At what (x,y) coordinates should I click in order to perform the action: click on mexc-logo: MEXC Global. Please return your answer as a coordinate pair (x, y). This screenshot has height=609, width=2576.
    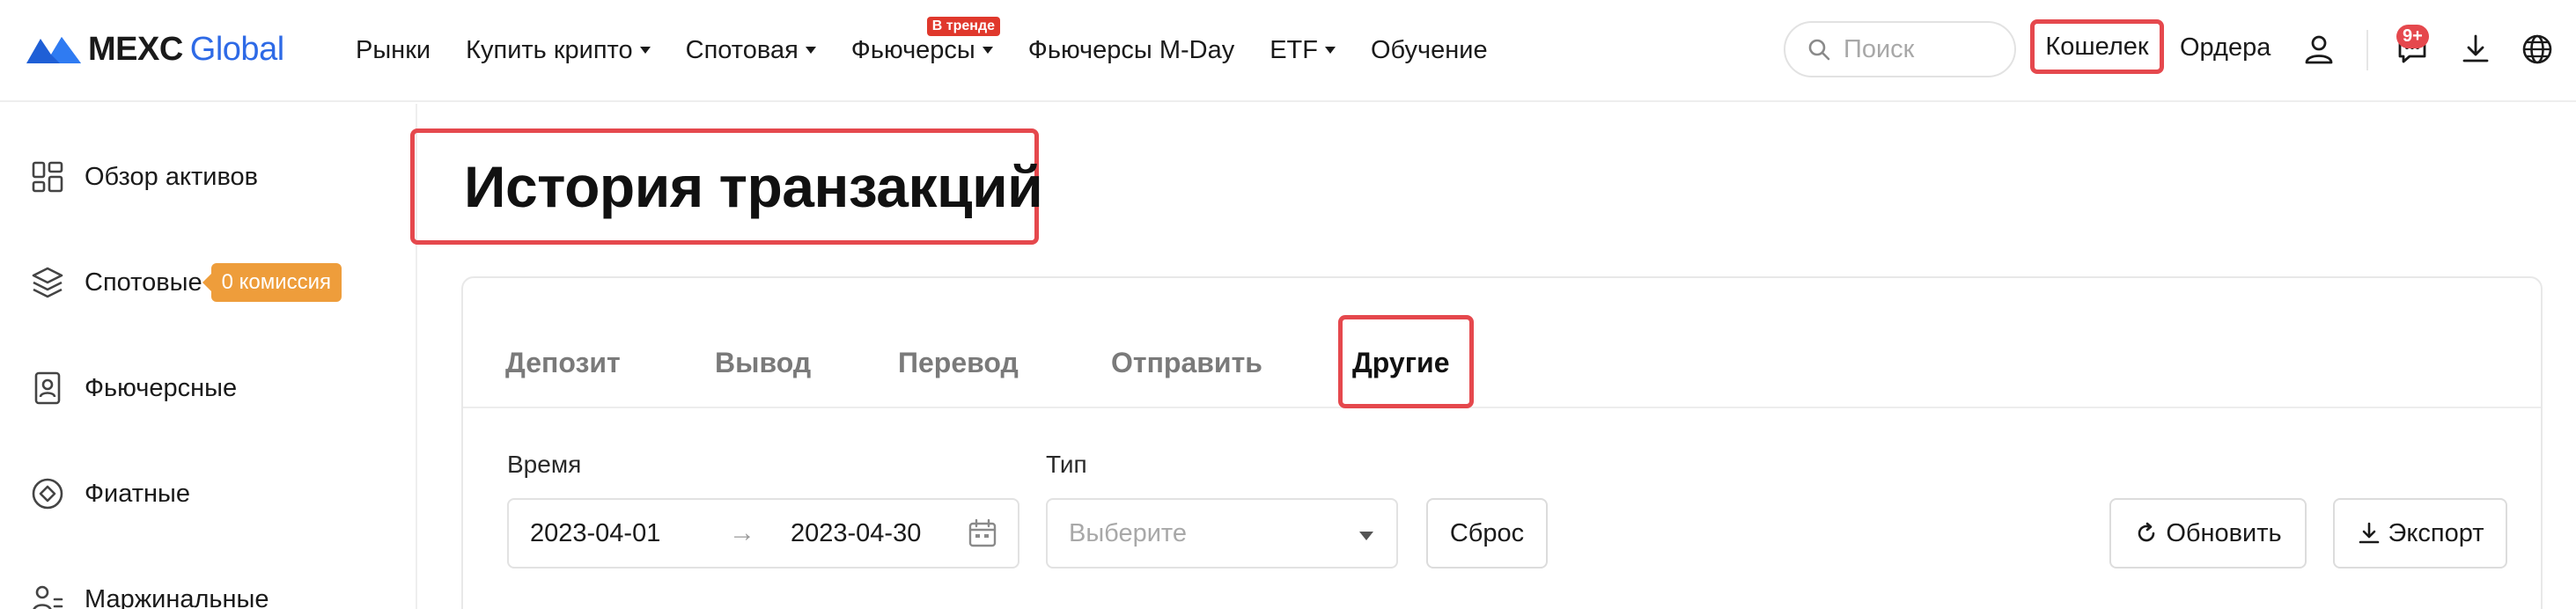
    Looking at the image, I should click on (155, 49).